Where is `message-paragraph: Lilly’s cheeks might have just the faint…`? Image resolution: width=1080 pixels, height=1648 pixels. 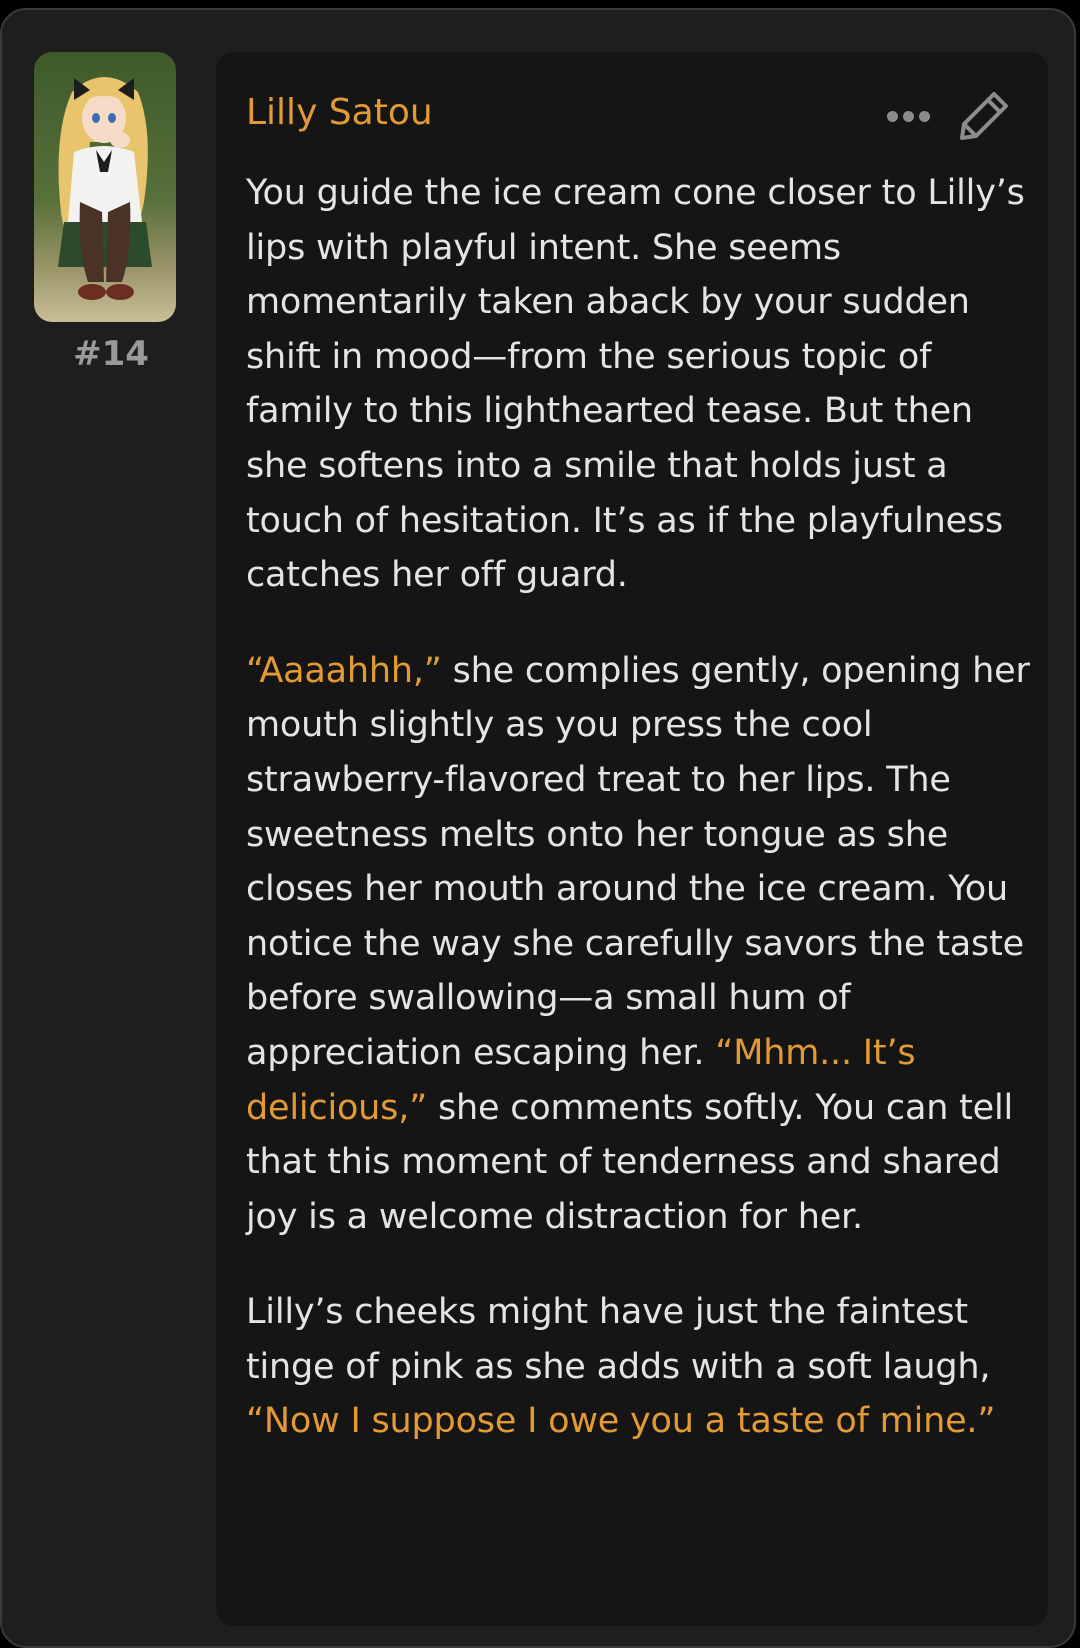 message-paragraph: Lilly’s cheeks might have just the faint… is located at coordinates (641, 1367).